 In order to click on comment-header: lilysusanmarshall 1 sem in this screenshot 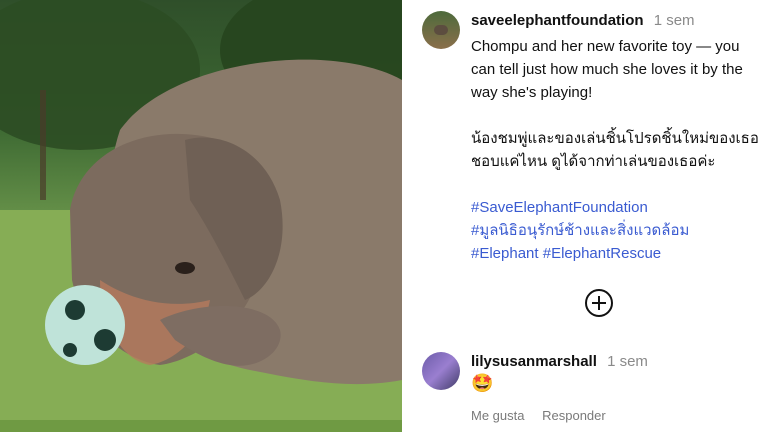, I will do `click(559, 361)`.